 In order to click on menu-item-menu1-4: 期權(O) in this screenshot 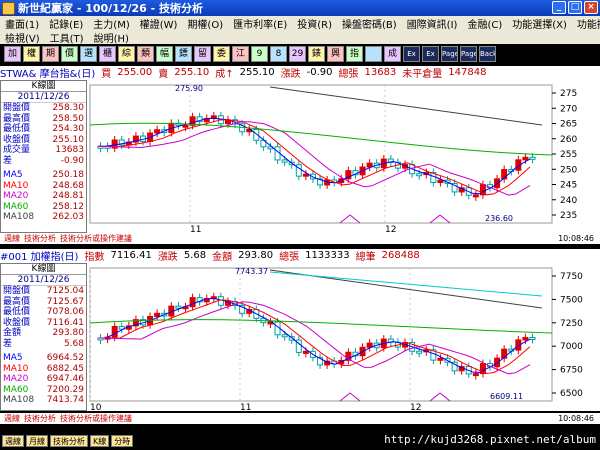, I will do `click(205, 23)`.